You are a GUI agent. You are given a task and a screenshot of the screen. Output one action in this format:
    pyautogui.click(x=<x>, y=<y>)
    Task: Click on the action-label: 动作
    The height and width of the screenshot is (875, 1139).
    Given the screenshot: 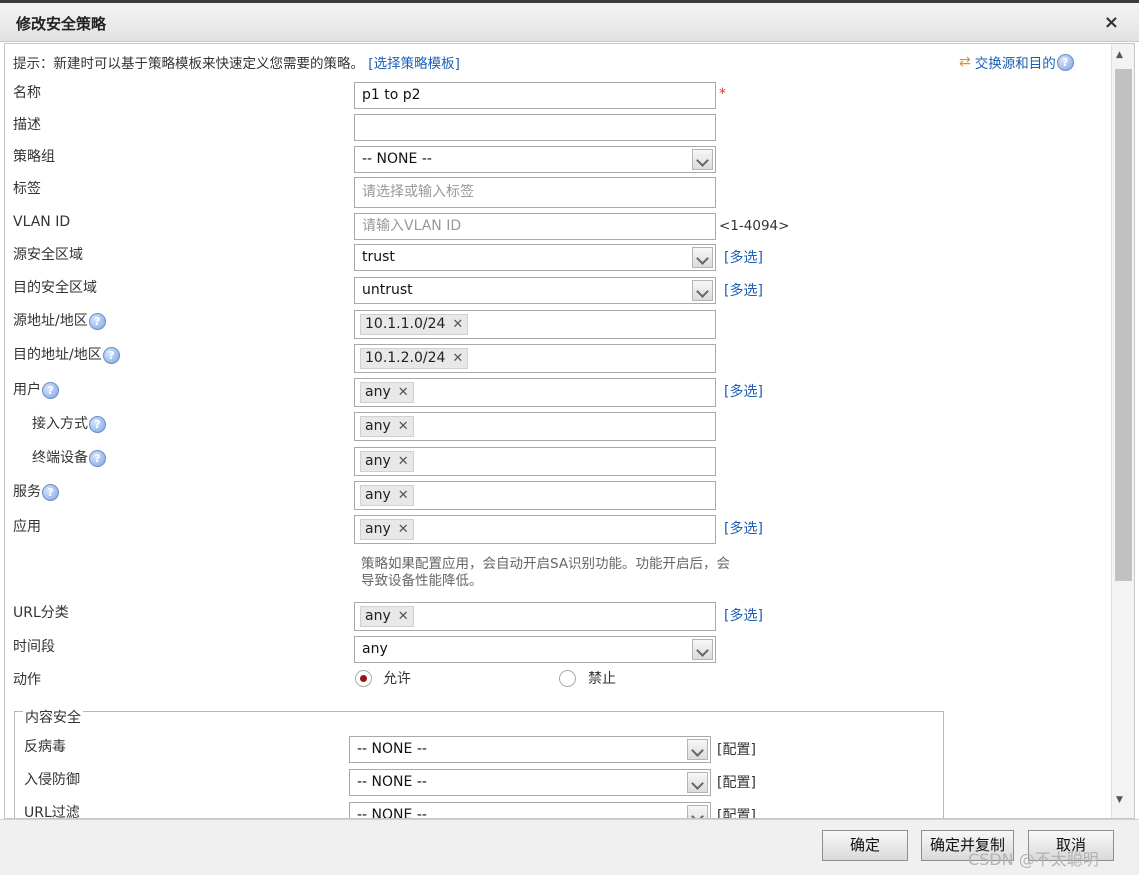 What is the action you would take?
    pyautogui.click(x=27, y=680)
    